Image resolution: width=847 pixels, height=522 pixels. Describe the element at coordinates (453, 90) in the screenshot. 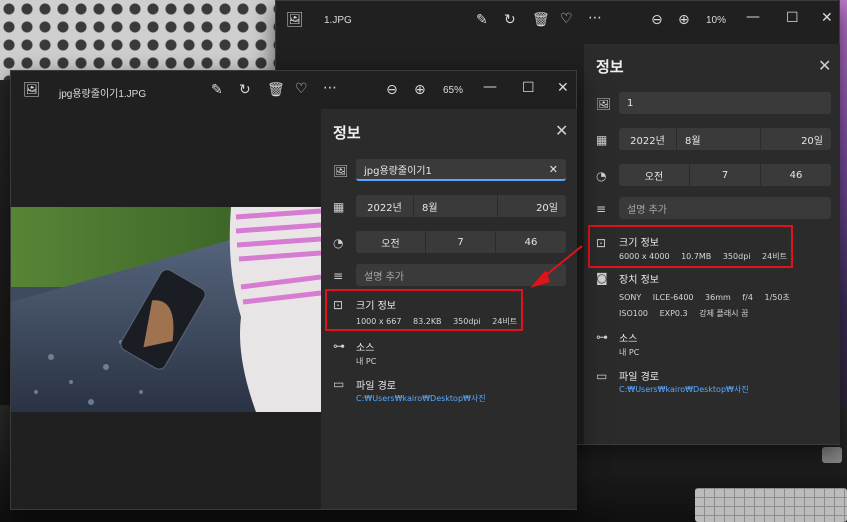

I see `zoom-level: 65%` at that location.